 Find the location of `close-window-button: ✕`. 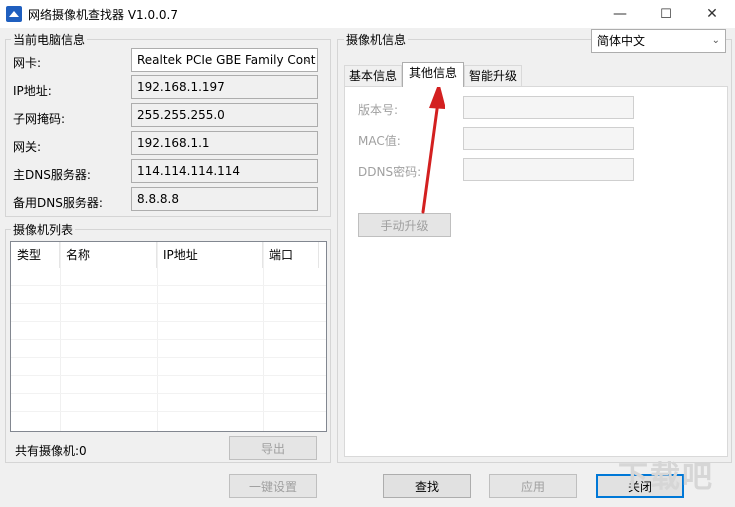

close-window-button: ✕ is located at coordinates (712, 14).